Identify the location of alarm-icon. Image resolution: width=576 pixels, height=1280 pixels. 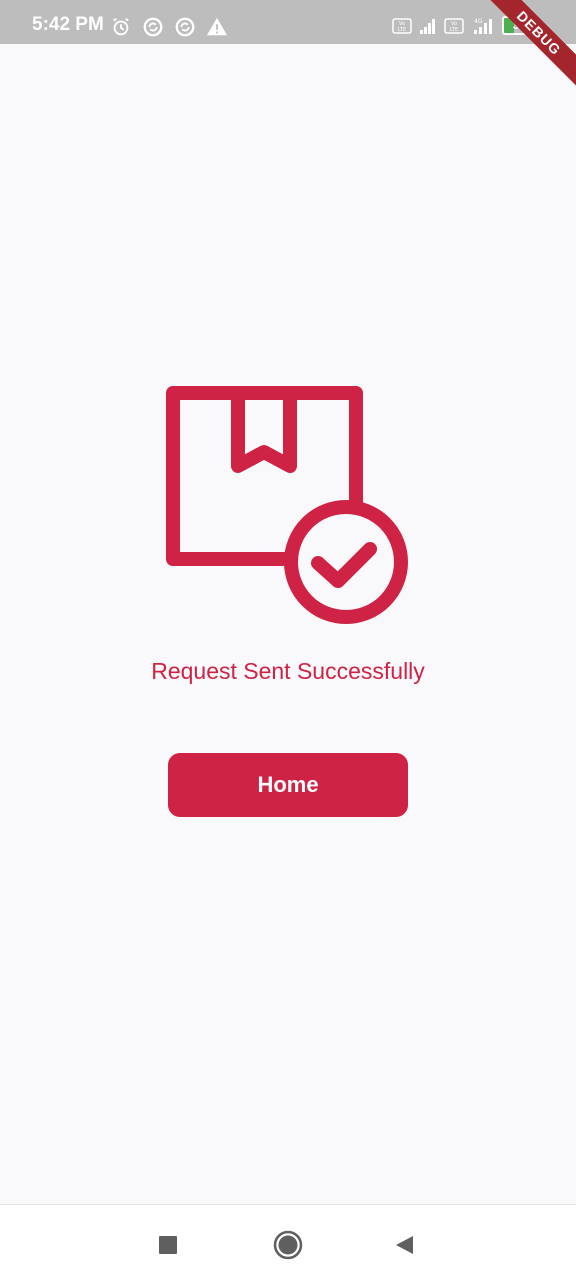
(121, 26).